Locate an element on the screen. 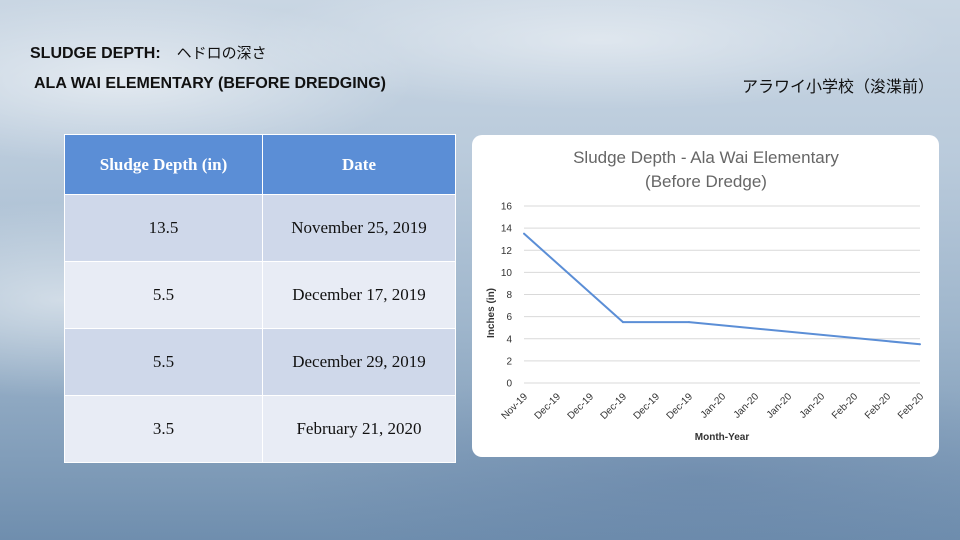 This screenshot has width=960, height=540. y-tick-label: 12 is located at coordinates (507, 251).